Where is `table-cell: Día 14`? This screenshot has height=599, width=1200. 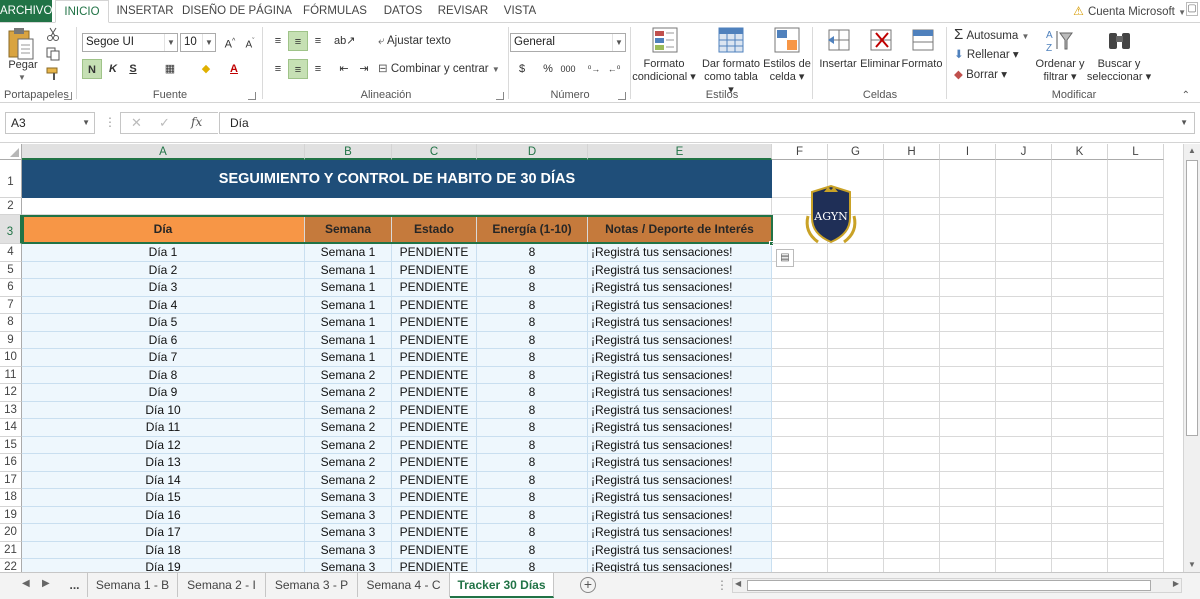 table-cell: Día 14 is located at coordinates (163, 480).